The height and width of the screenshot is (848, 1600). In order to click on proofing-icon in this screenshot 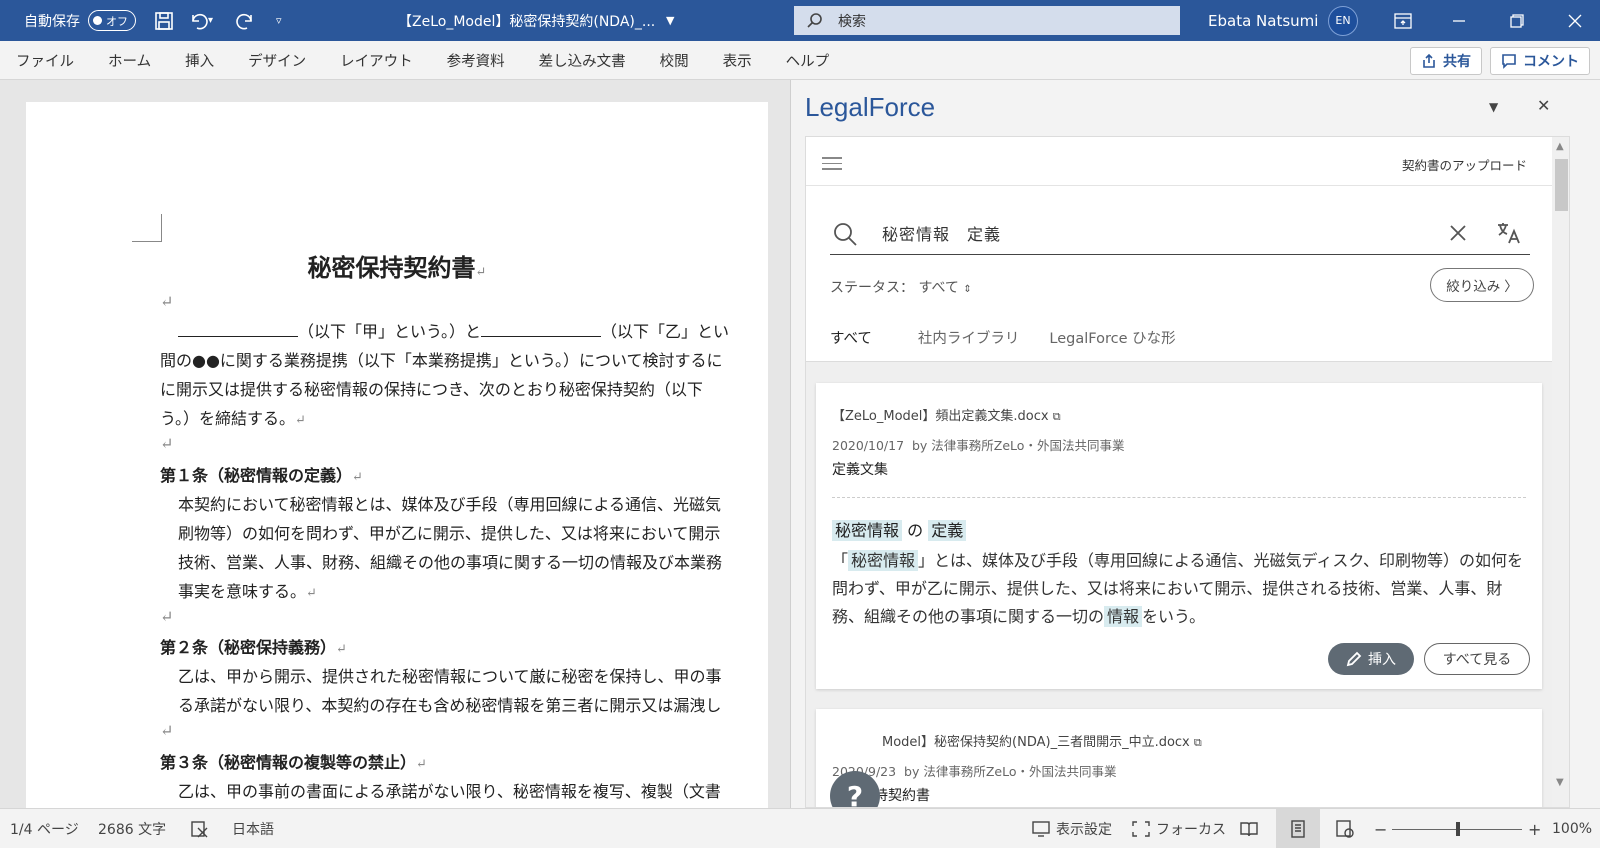, I will do `click(200, 828)`.